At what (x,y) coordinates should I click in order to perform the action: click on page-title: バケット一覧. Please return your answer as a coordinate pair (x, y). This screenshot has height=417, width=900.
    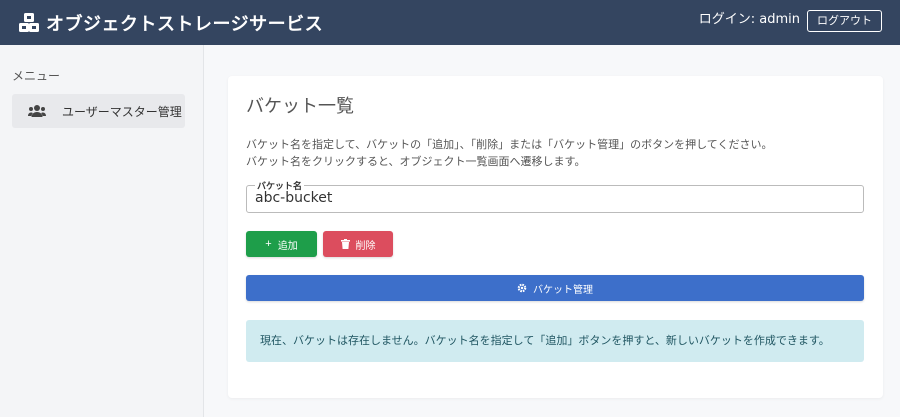
    Looking at the image, I should click on (300, 106).